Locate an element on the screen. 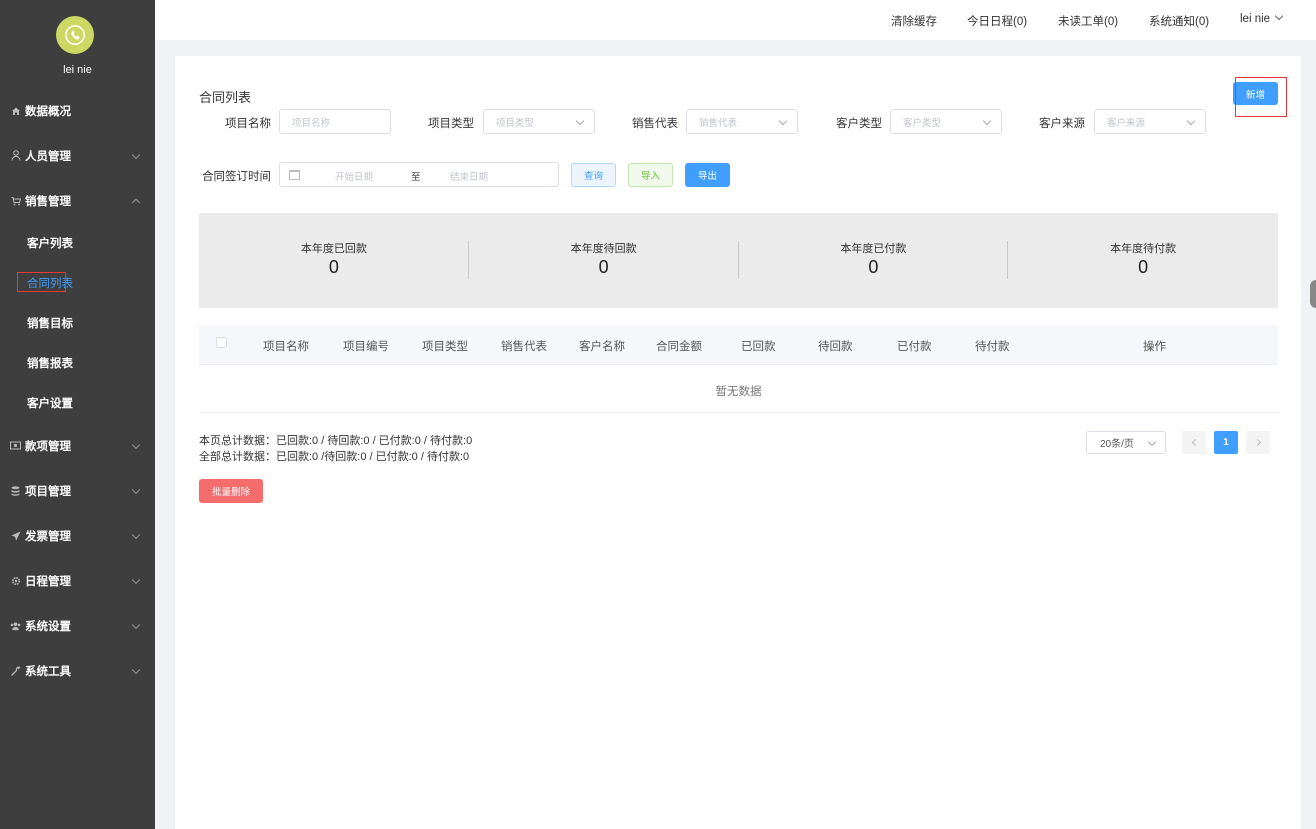  project-name-label: 项目名称 is located at coordinates (248, 124).